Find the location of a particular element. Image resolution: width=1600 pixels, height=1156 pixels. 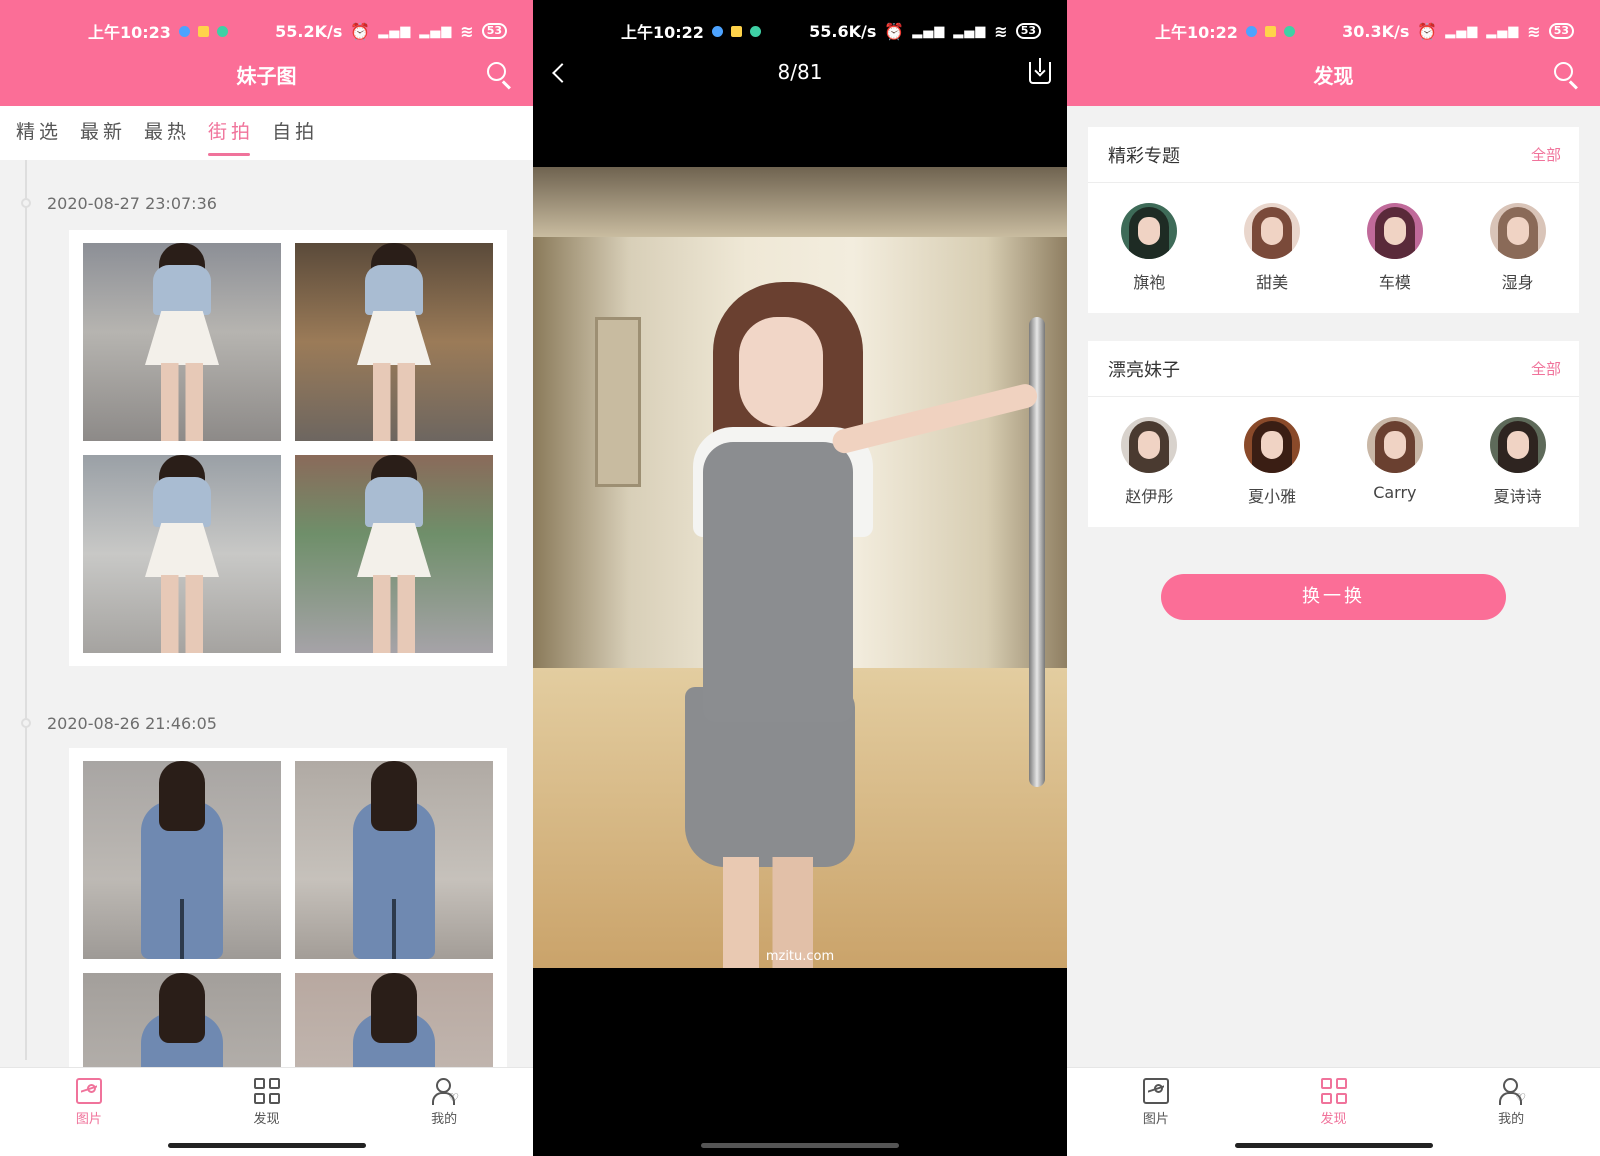

topic-name: 旗袍 is located at coordinates (1149, 282).